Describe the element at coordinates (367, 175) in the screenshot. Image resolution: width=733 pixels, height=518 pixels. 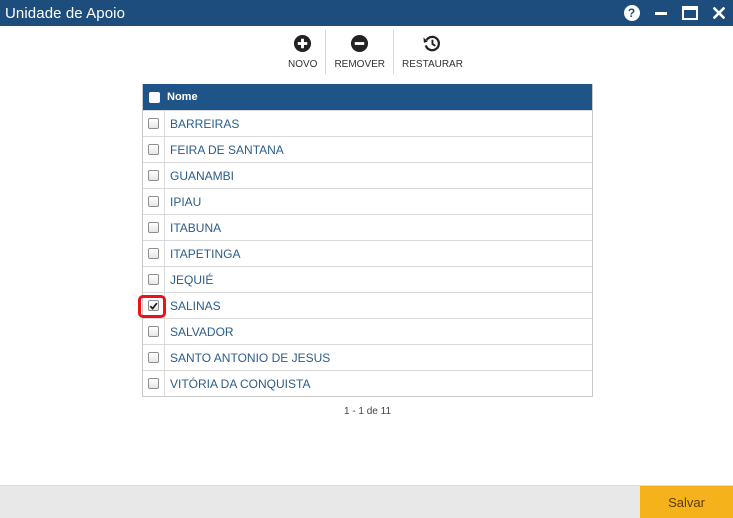
I see `table-row: GUANAMBI` at that location.